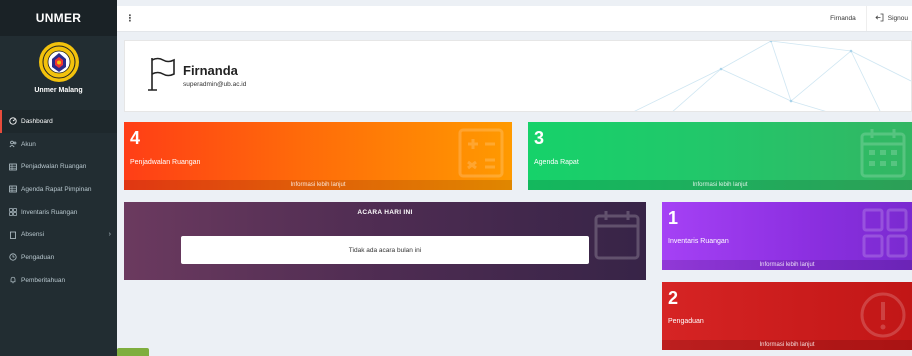 This screenshot has width=912, height=356. Describe the element at coordinates (673, 218) in the screenshot. I see `stat-count: 1` at that location.